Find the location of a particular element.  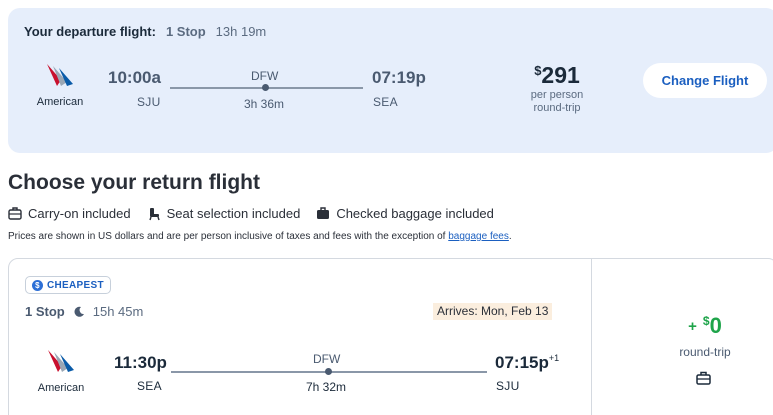

return-leg-duration: 7h 32m is located at coordinates (326, 387).